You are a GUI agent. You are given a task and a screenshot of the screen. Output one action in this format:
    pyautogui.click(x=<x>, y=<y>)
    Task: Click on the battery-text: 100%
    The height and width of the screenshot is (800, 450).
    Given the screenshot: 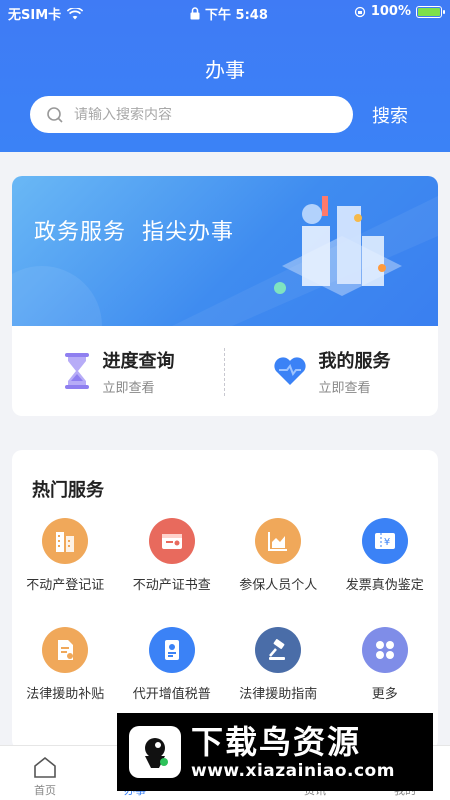 What is the action you would take?
    pyautogui.click(x=390, y=11)
    